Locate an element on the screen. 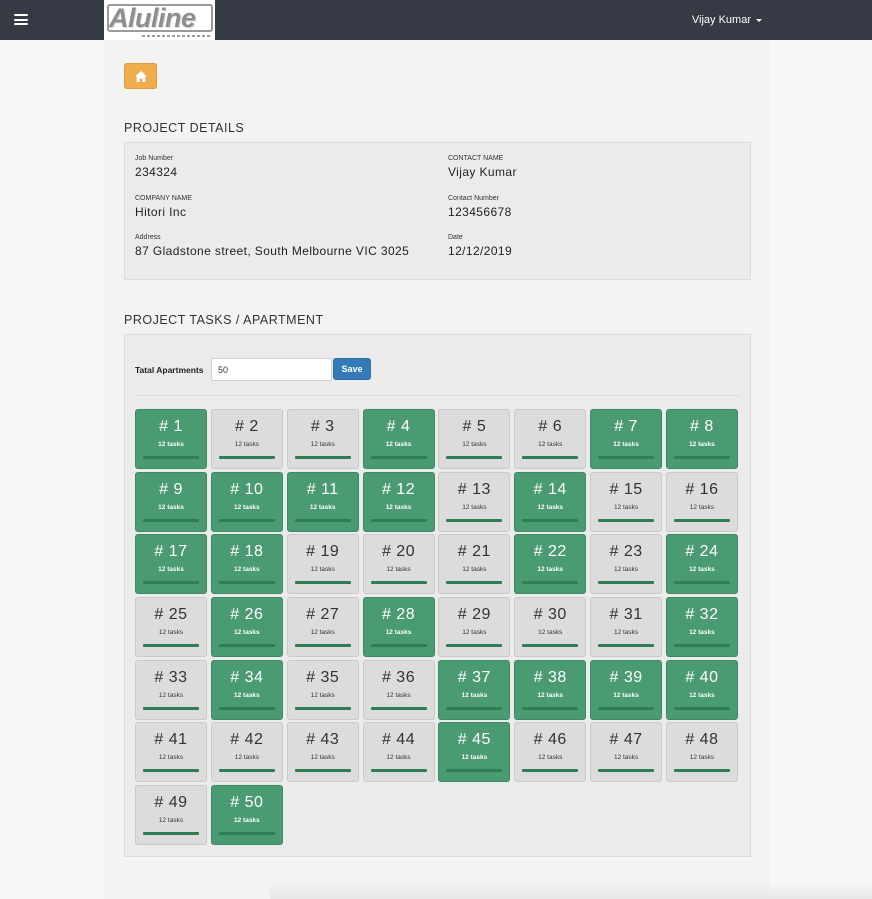  apartment-tile: # 10 12 tasks is located at coordinates (246, 501).